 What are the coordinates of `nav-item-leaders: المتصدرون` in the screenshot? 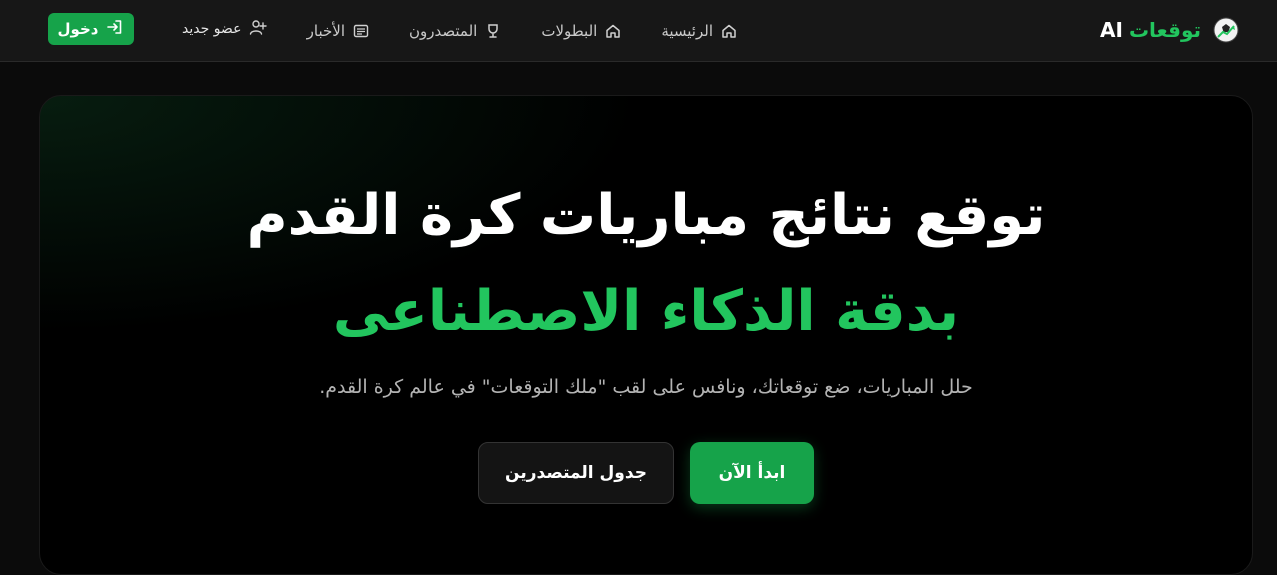 It's located at (455, 31).